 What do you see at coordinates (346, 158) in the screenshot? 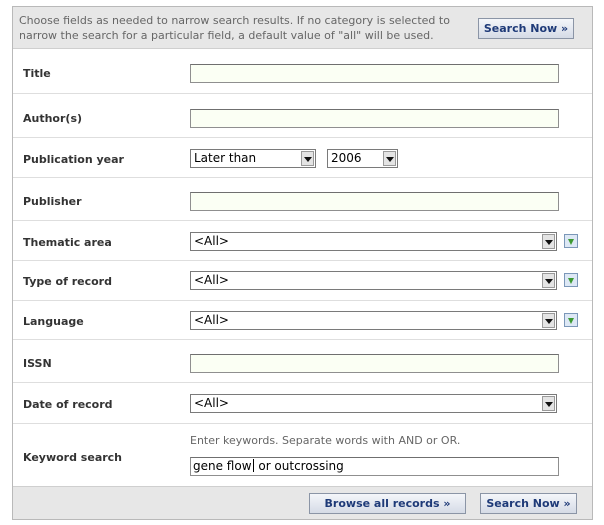
I see `year-value: 2006` at bounding box center [346, 158].